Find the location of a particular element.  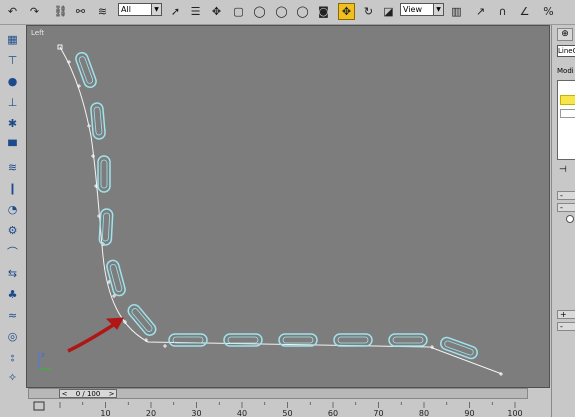

ruler-tick-label: 50 is located at coordinates (287, 413).